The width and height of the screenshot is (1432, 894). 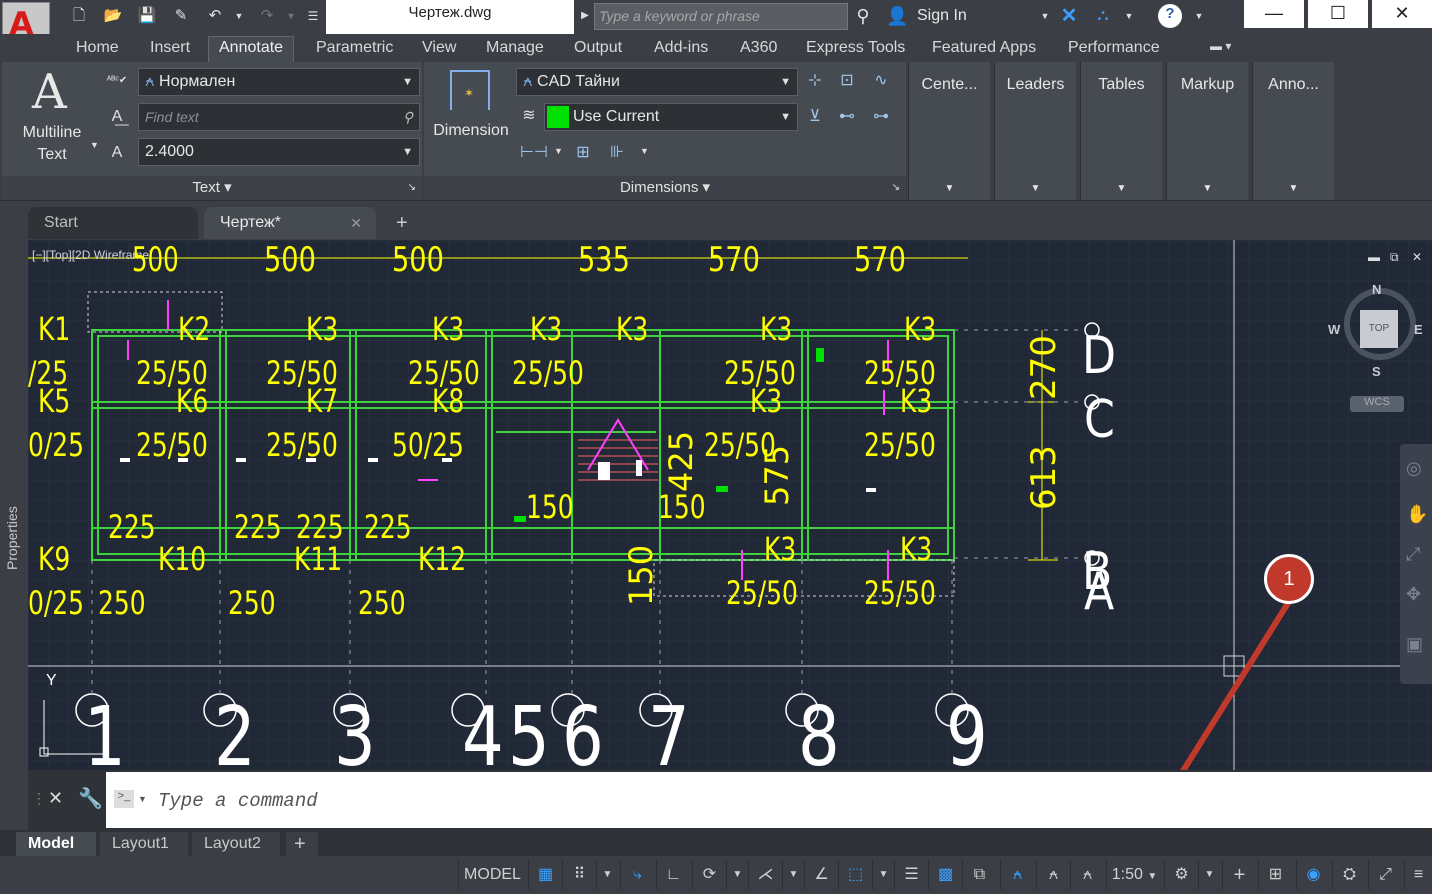 I want to click on linear-dim-icon: ⊢⊣, so click(x=534, y=153).